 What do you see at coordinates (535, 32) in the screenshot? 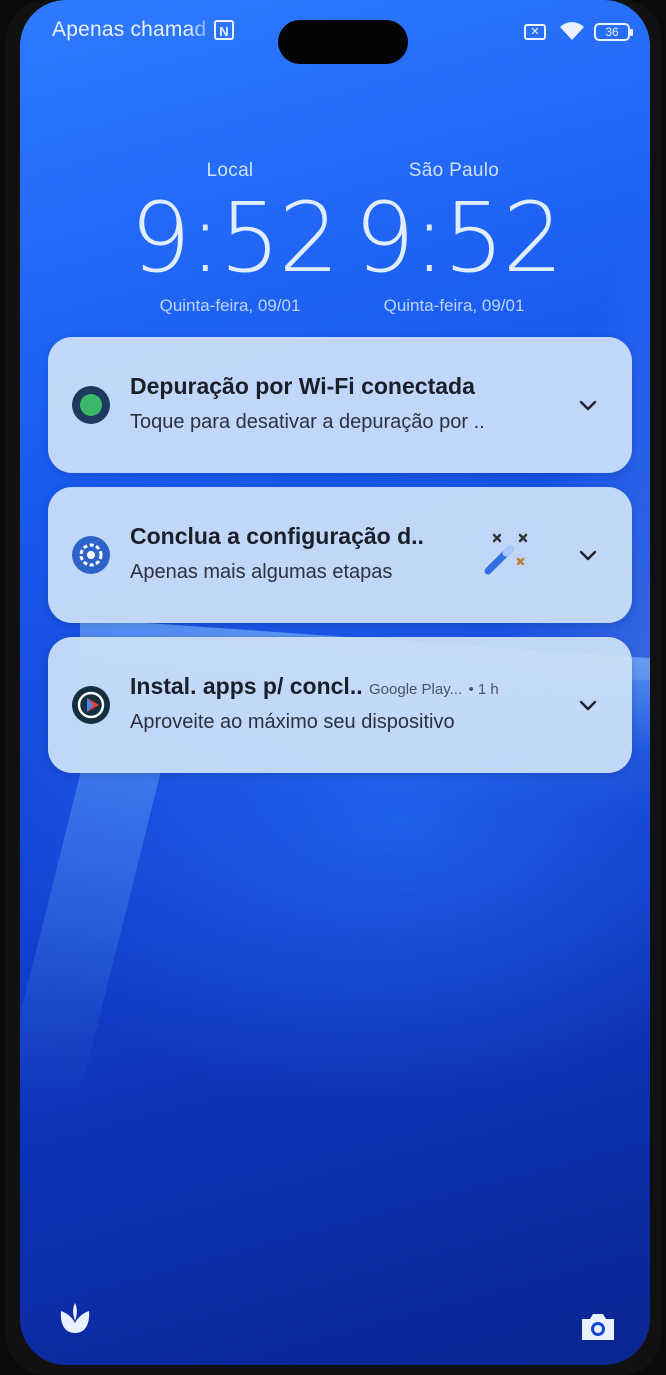
I see `sim-icon: ✕` at bounding box center [535, 32].